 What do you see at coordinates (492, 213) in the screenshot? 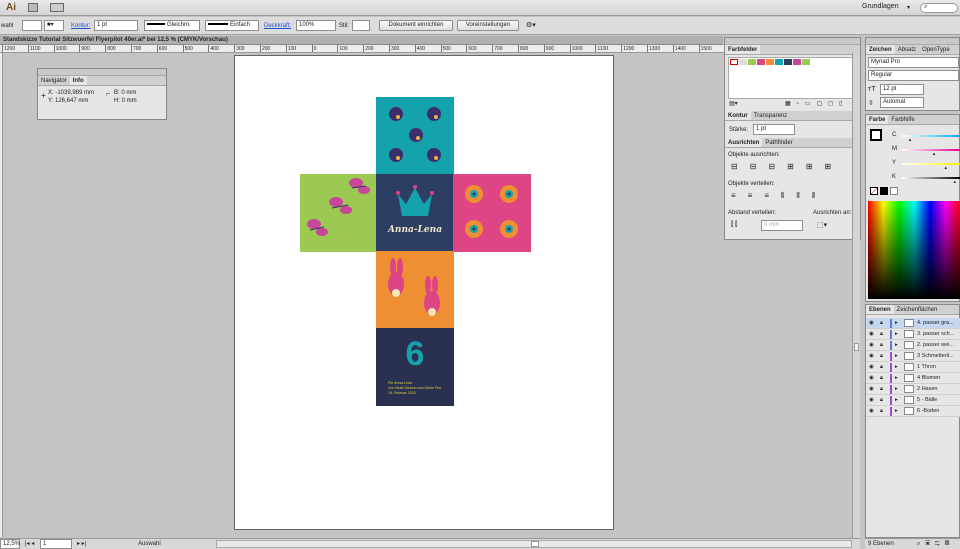
I see `face-flowers` at bounding box center [492, 213].